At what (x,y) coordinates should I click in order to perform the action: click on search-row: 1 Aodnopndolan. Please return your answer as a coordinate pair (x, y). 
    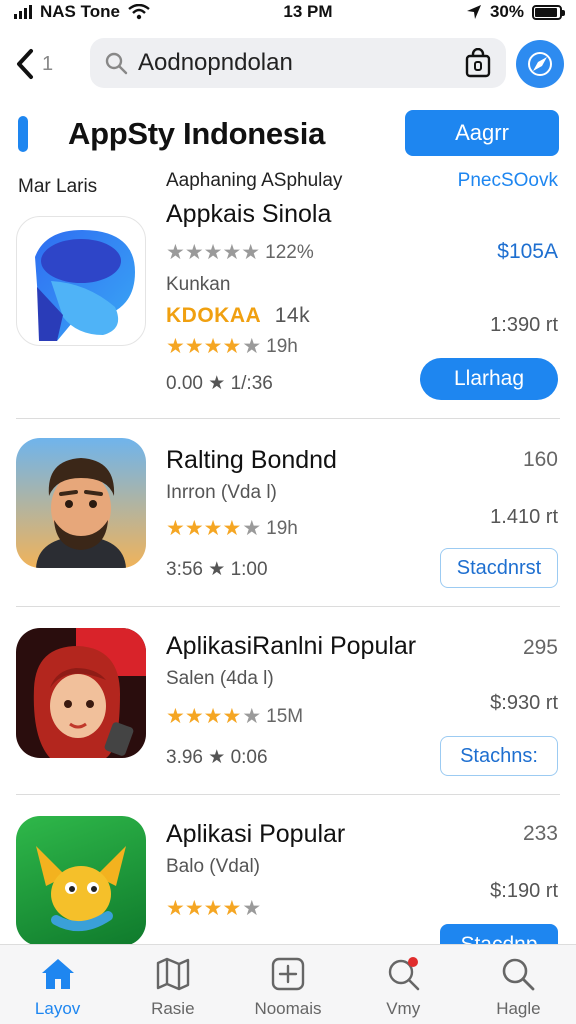
    Looking at the image, I should click on (288, 64).